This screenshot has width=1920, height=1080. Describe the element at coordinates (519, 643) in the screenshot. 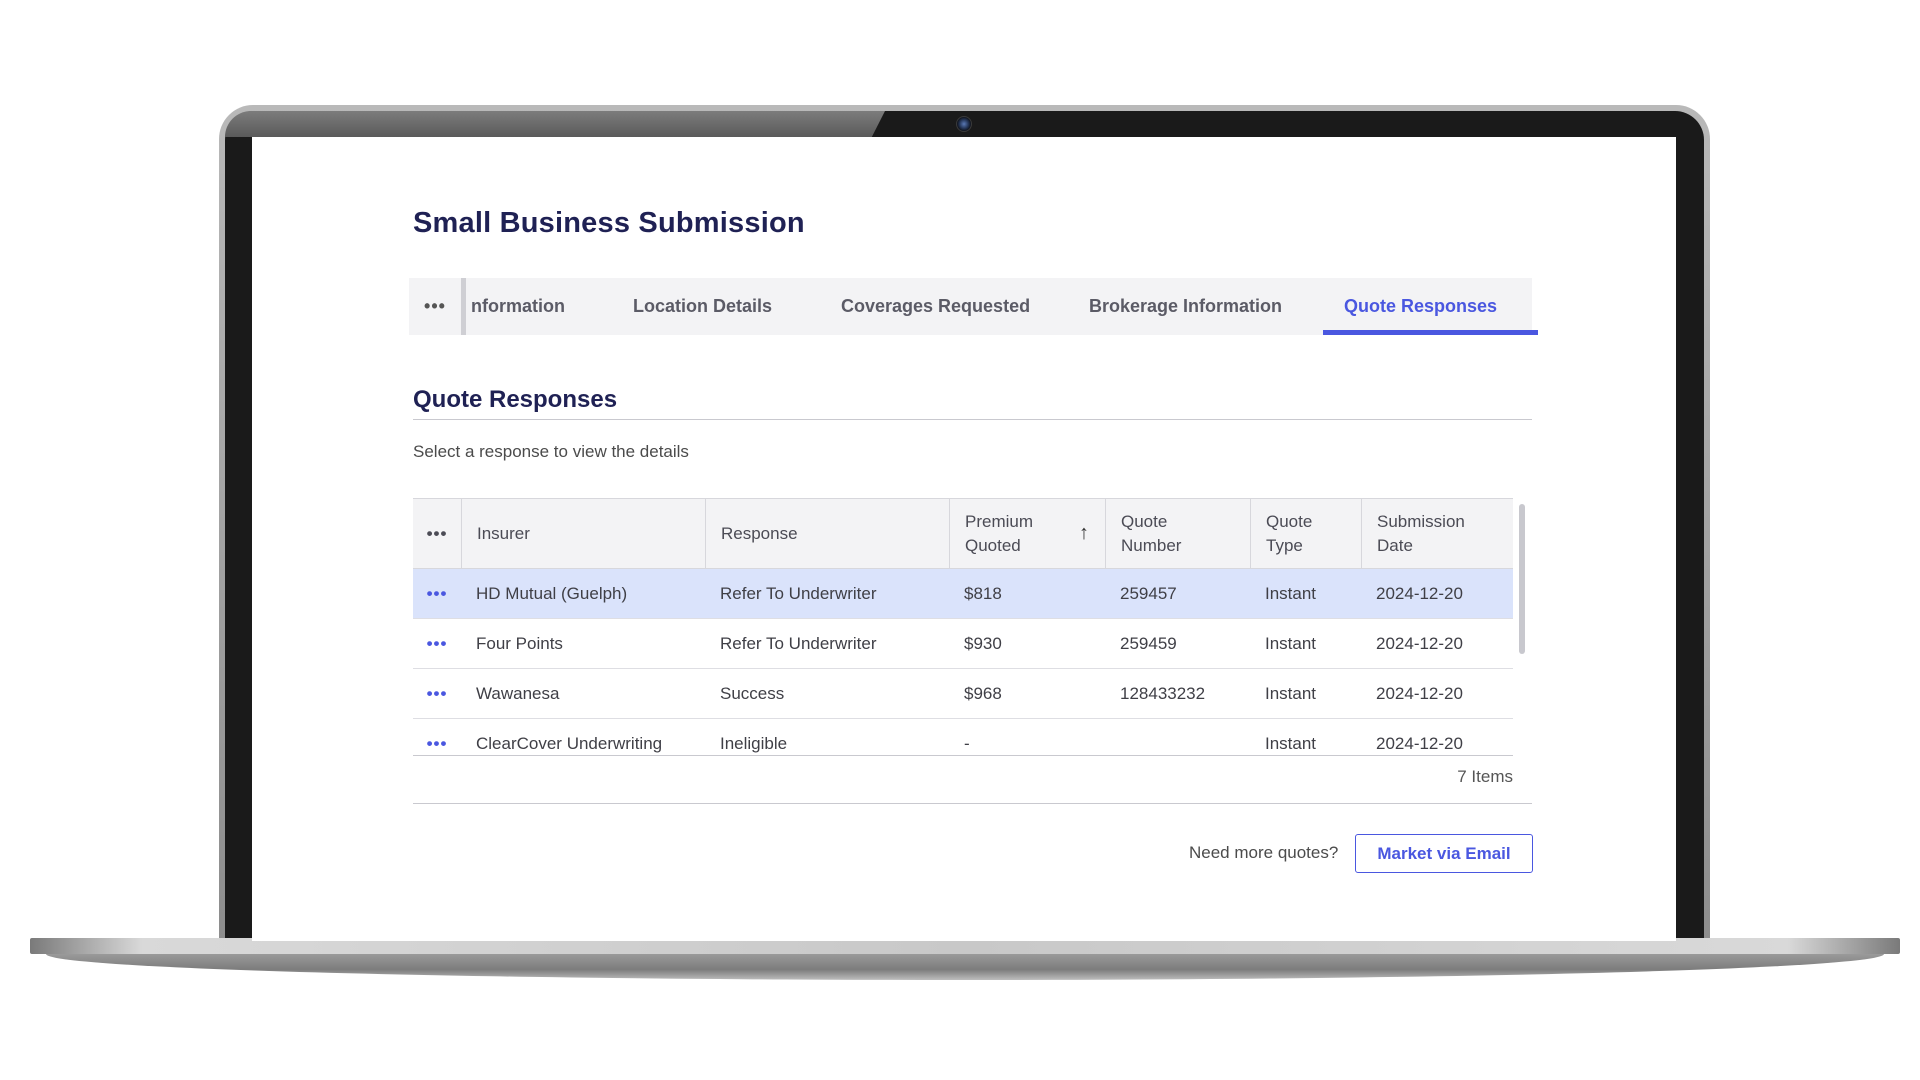

I see `cell-insurer: Four Points` at that location.